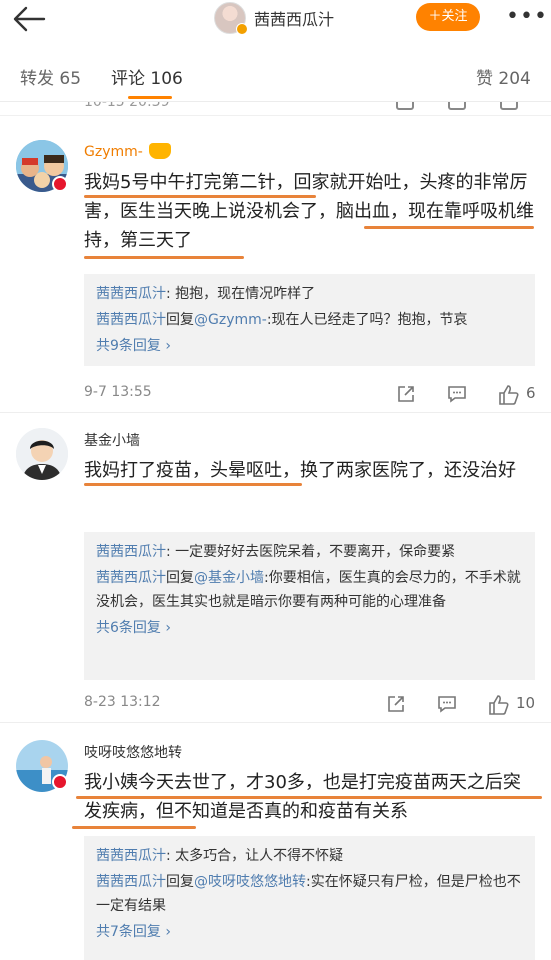  What do you see at coordinates (309, 932) in the screenshot?
I see `more-replies-link: 共7条回复 ›` at bounding box center [309, 932].